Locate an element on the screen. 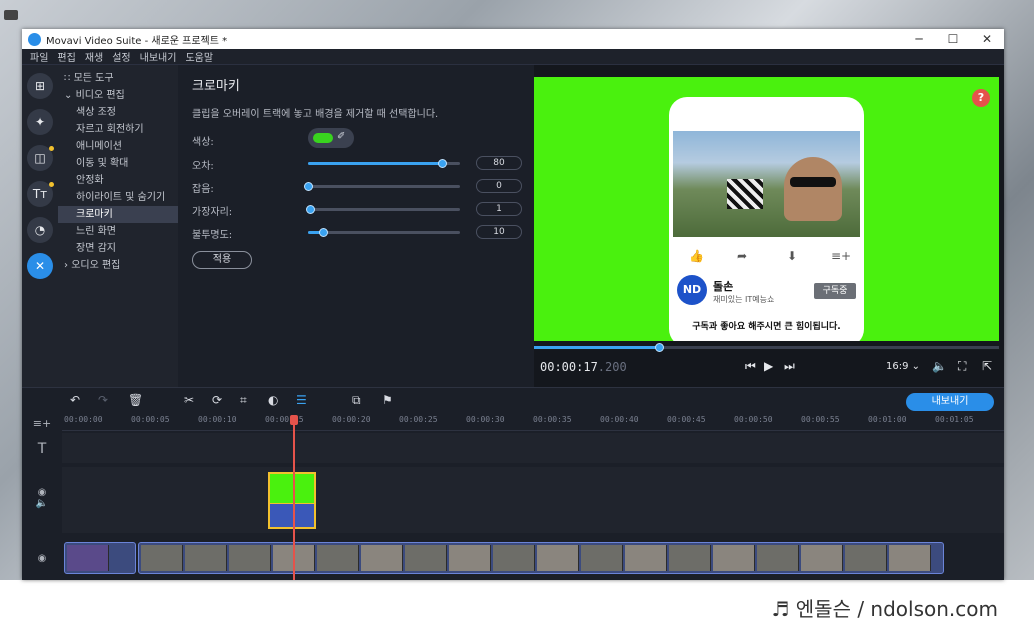 This screenshot has height=631, width=1034. tools-list-item: 안정화 is located at coordinates (118, 180).